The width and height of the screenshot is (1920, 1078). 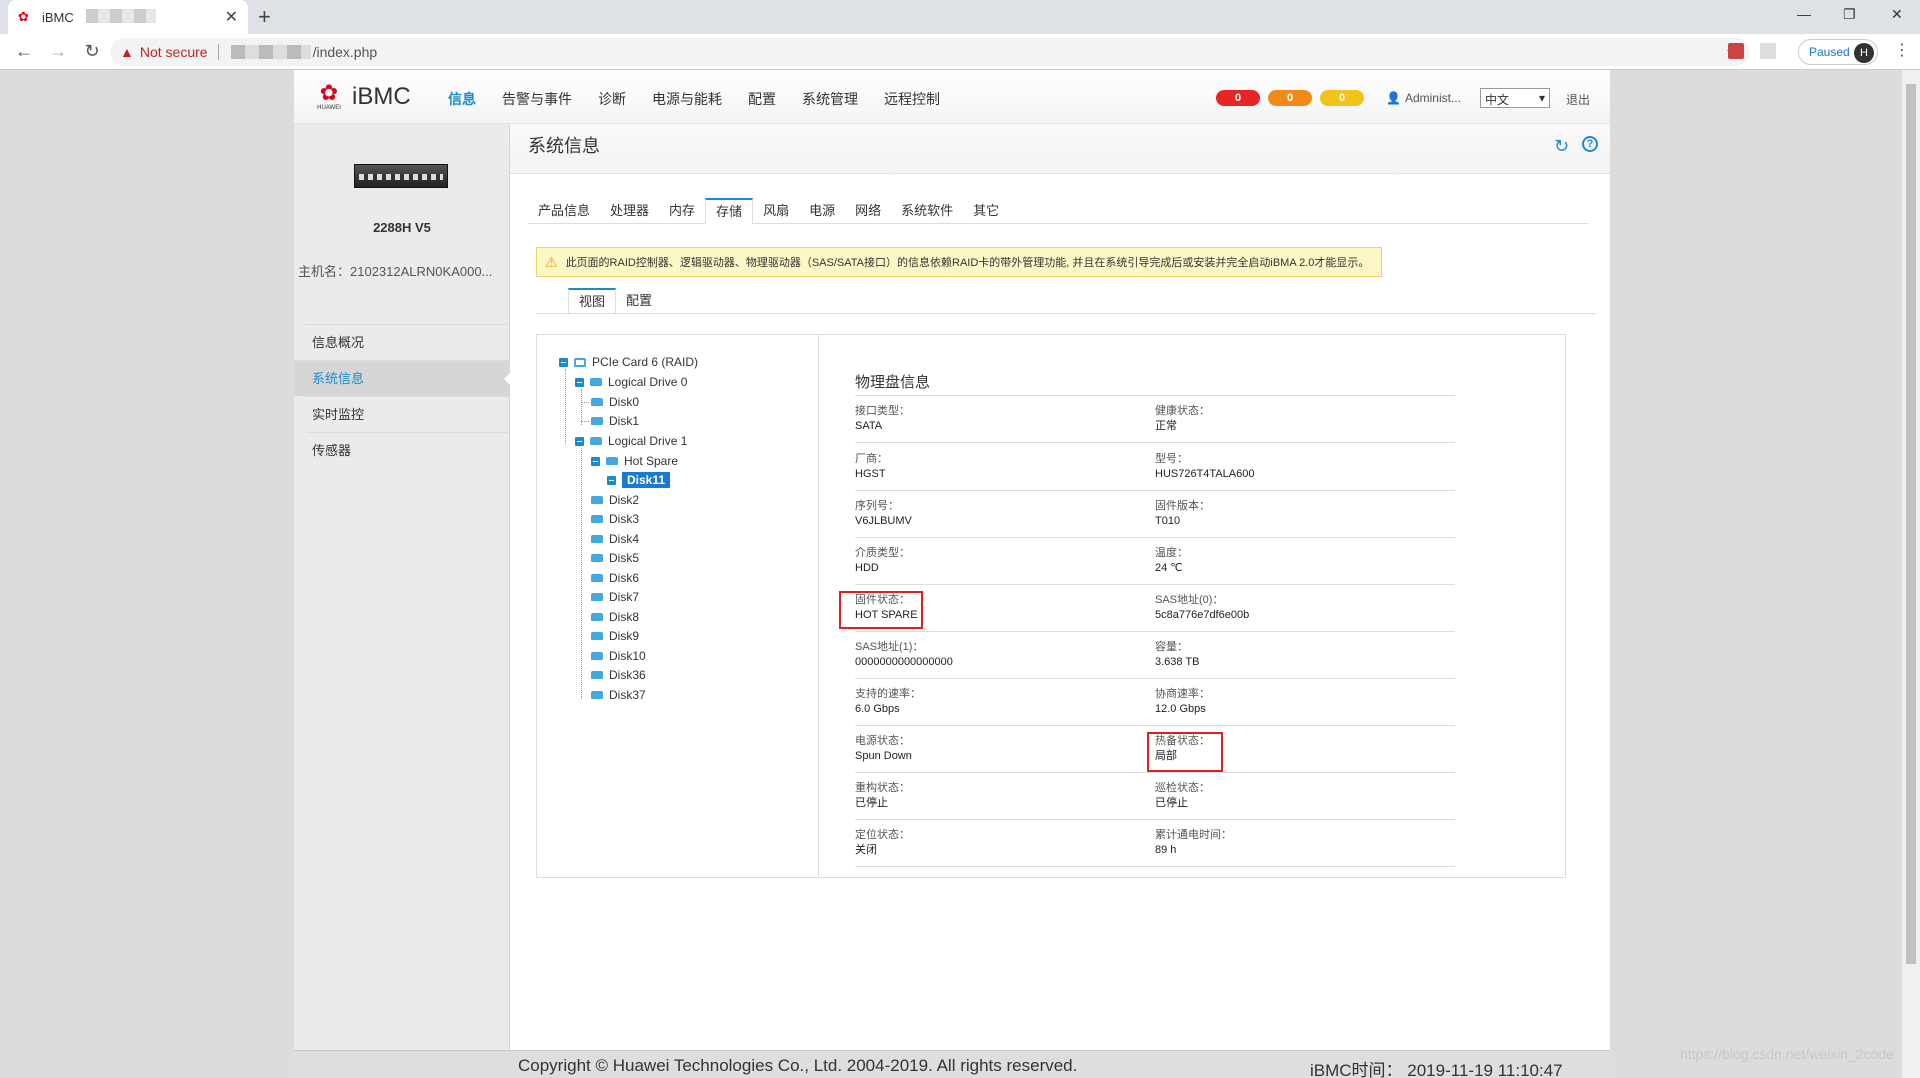 What do you see at coordinates (408, 450) in the screenshot?
I see `sidebar-item-sensors: 传感器` at bounding box center [408, 450].